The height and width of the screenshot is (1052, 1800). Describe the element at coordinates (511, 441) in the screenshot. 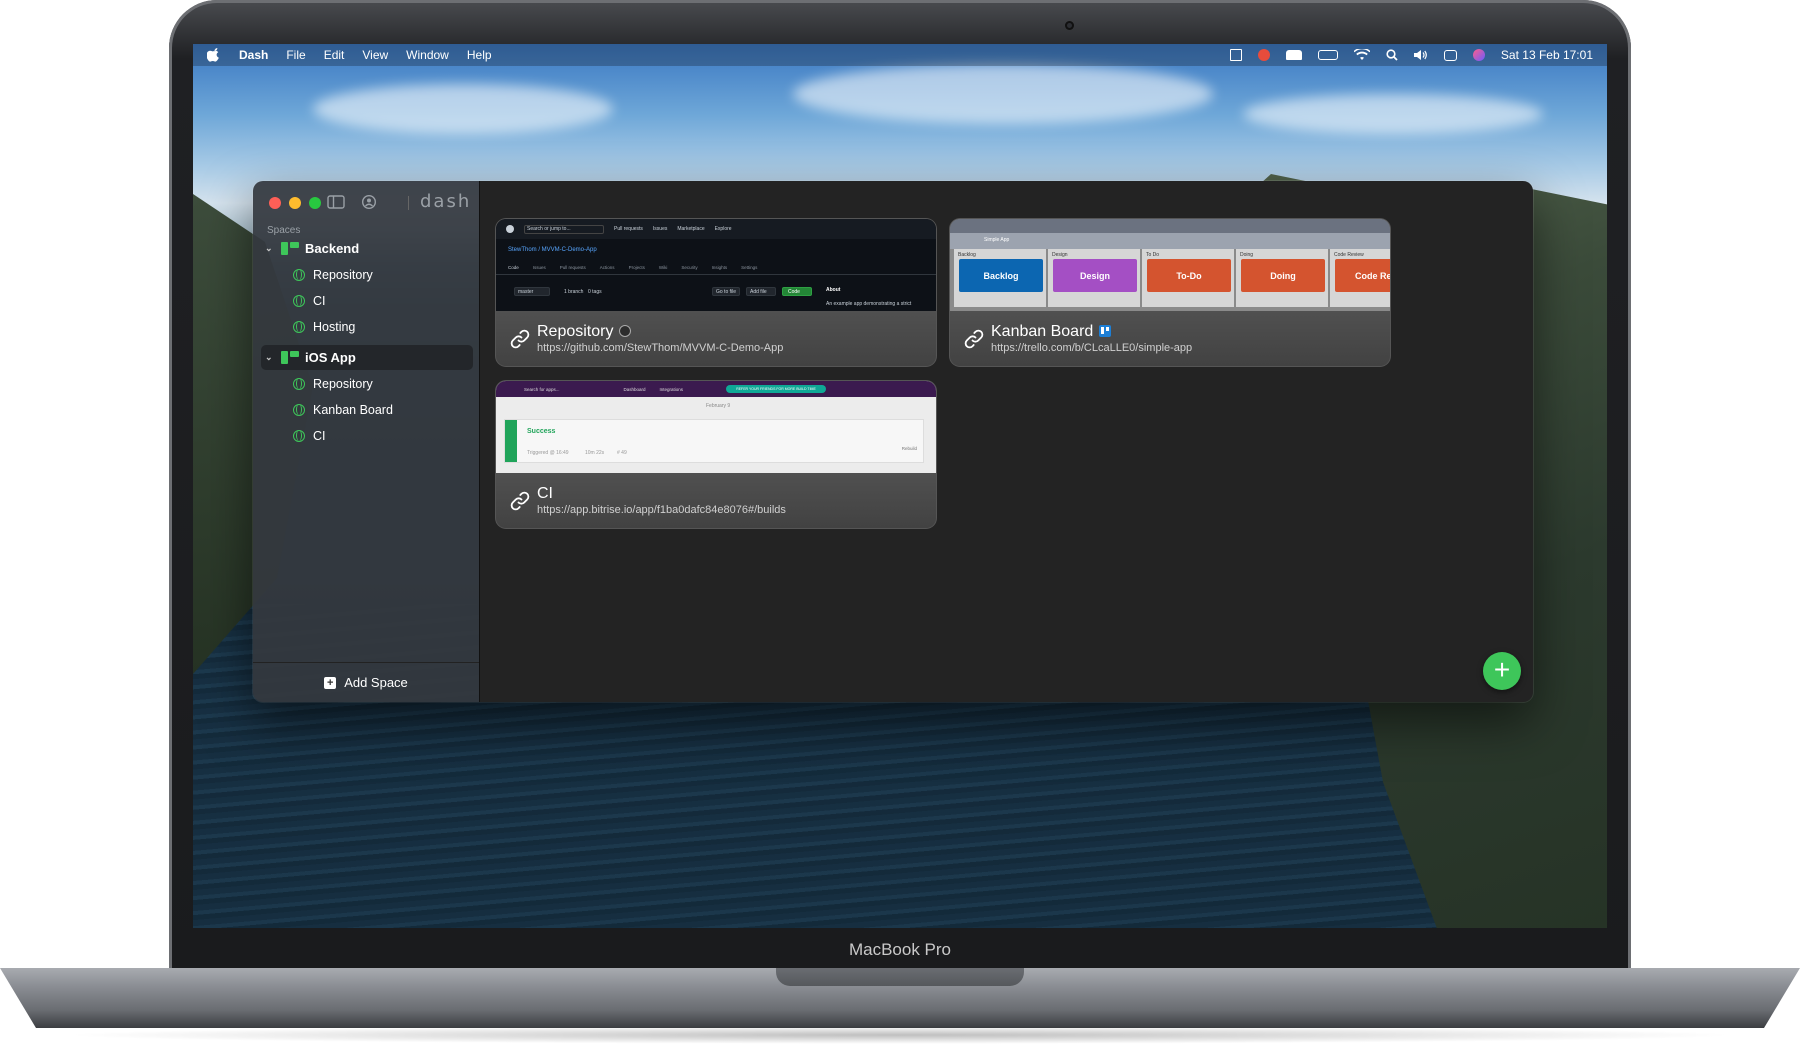

I see `build-status-stripe` at that location.